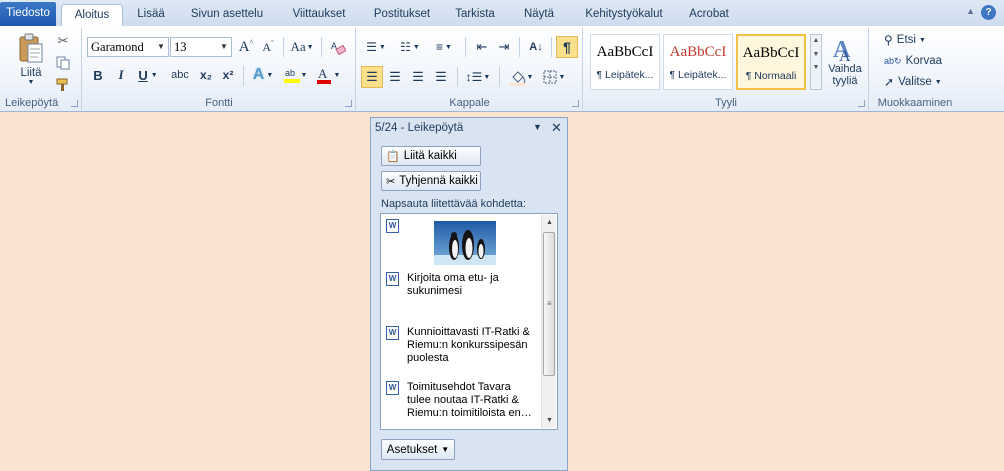  What do you see at coordinates (709, 15) in the screenshot?
I see `tab-acrobat: Acrobat` at bounding box center [709, 15].